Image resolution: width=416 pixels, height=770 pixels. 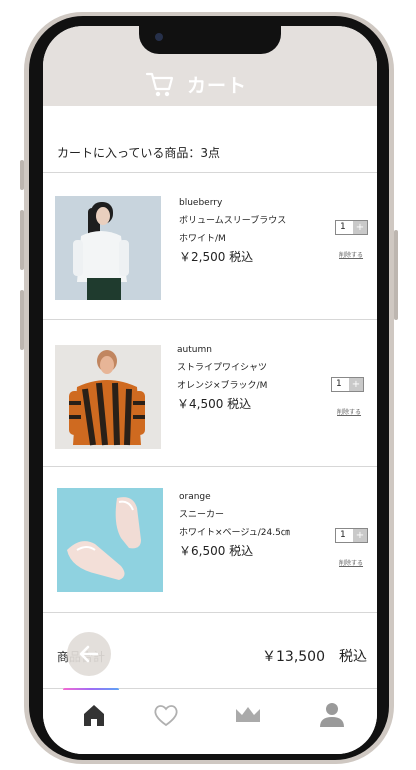 What do you see at coordinates (94, 715) in the screenshot?
I see `home-icon` at bounding box center [94, 715].